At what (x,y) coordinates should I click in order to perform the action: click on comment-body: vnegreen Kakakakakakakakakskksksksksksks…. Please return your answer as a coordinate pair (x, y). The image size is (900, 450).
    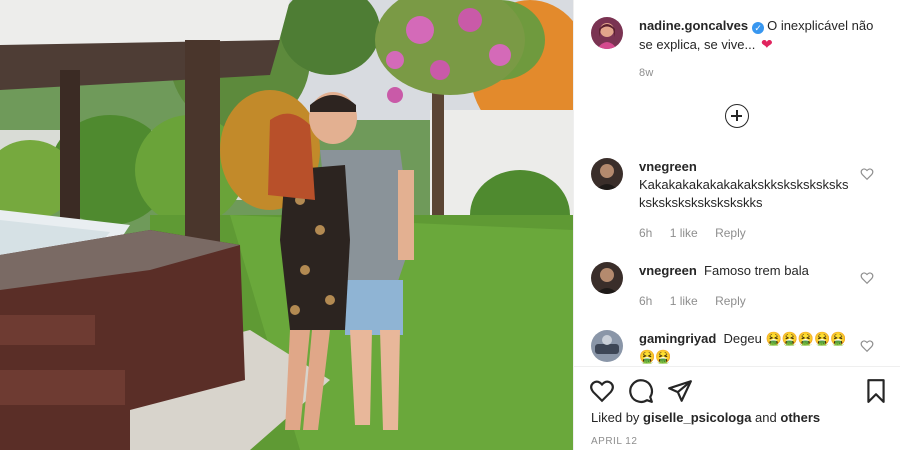
    Looking at the image, I should click on (746, 185).